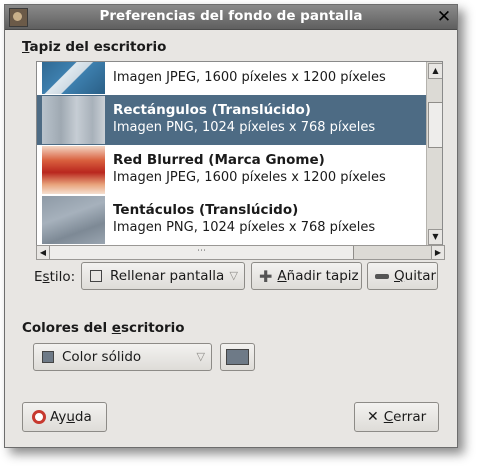  I want to click on label-part: apiz del escritorio, so click(98, 47).